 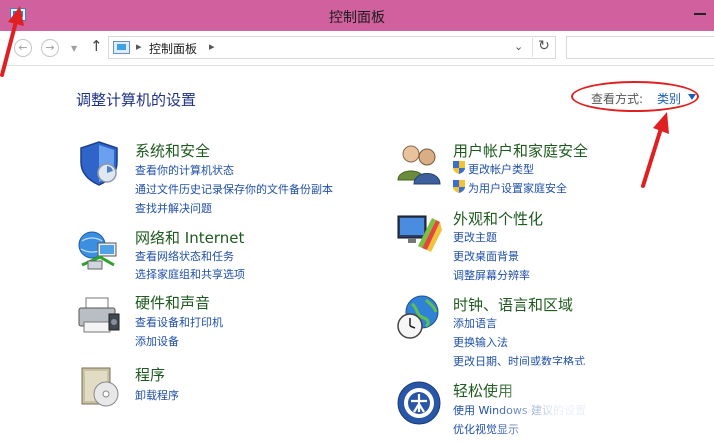 What do you see at coordinates (221, 394) in the screenshot?
I see `category-programs: 程序 卸载程序` at bounding box center [221, 394].